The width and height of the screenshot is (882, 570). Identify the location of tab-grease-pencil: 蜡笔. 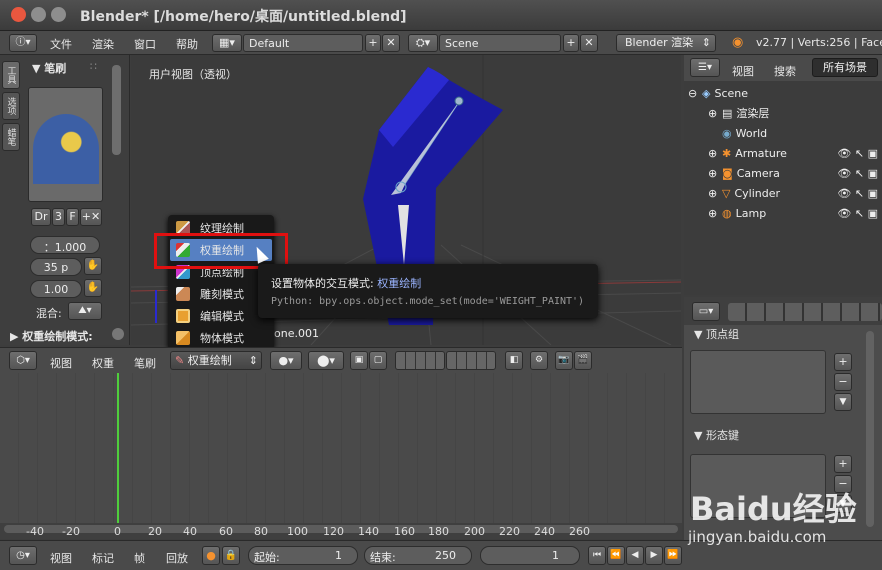
(11, 137).